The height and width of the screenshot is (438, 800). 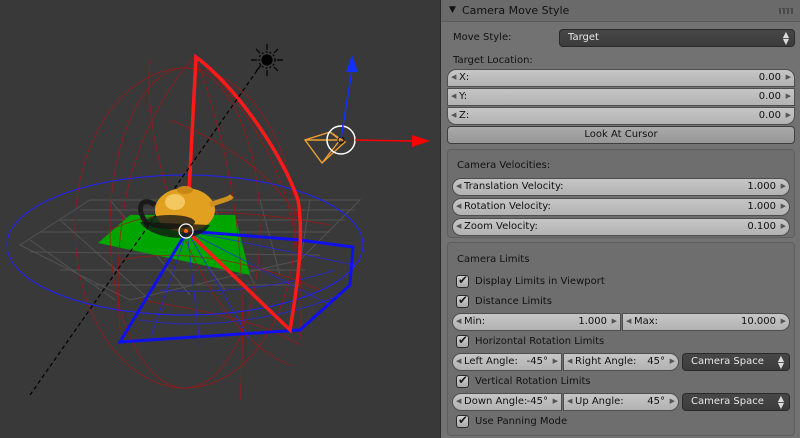 What do you see at coordinates (464, 77) in the screenshot?
I see `target-x-key: X:` at bounding box center [464, 77].